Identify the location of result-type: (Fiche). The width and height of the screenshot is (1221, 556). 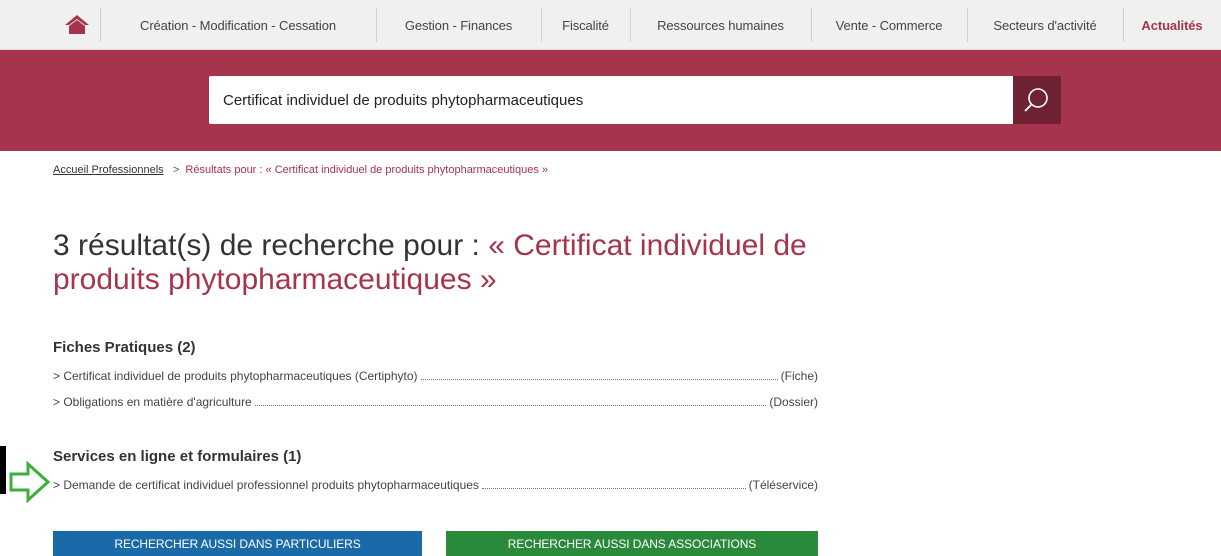
(799, 376).